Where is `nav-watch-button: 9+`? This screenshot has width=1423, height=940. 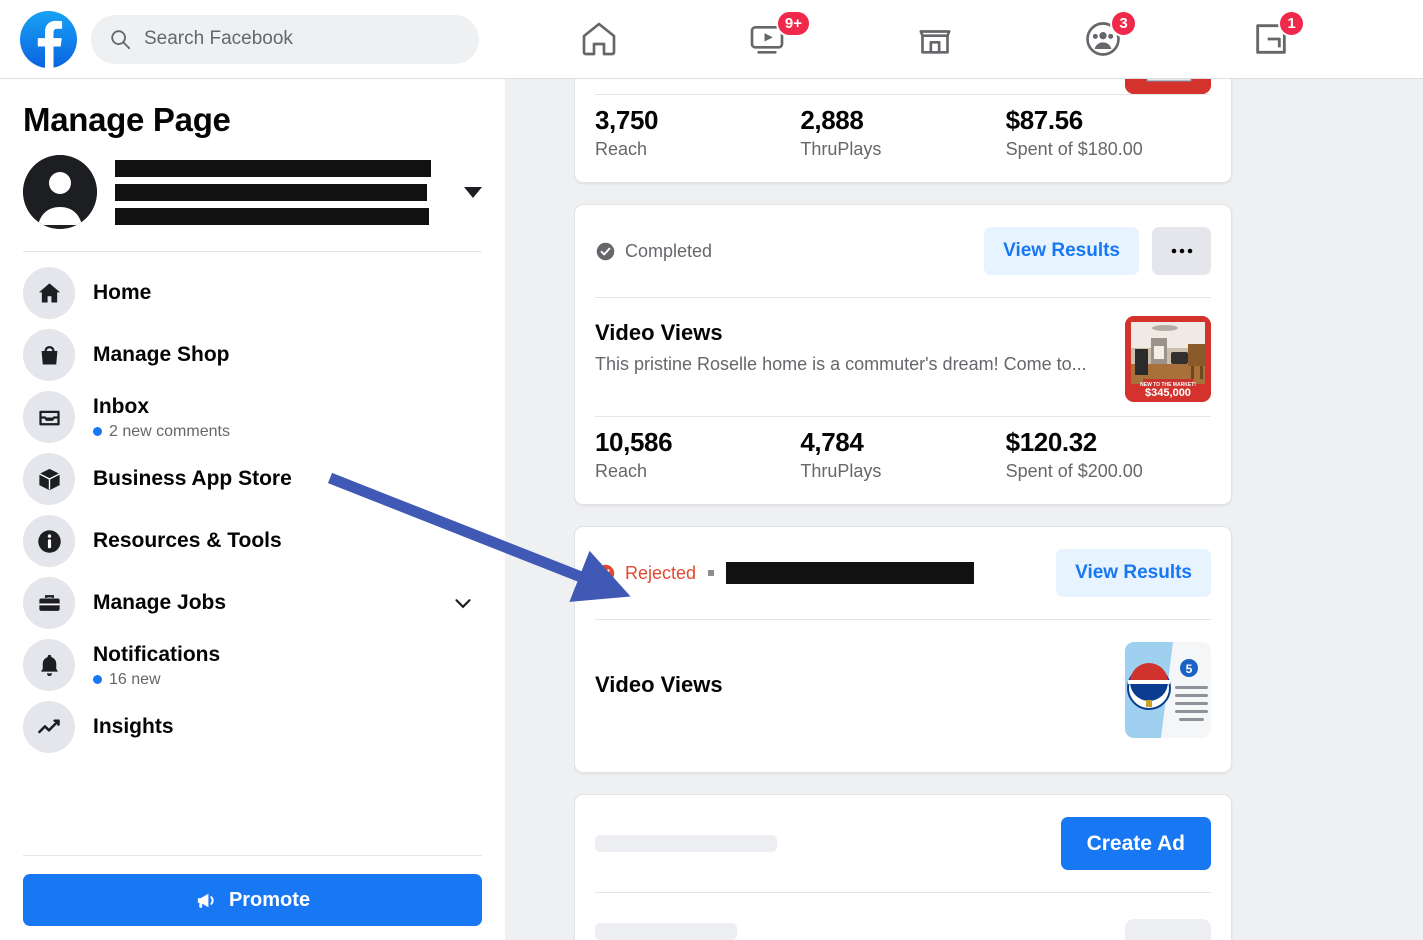 nav-watch-button: 9+ is located at coordinates (774, 39).